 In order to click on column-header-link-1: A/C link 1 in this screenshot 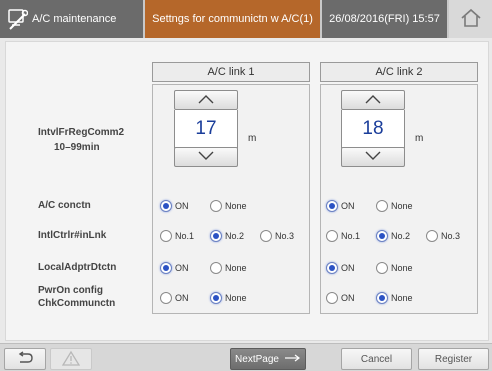, I will do `click(231, 72)`.